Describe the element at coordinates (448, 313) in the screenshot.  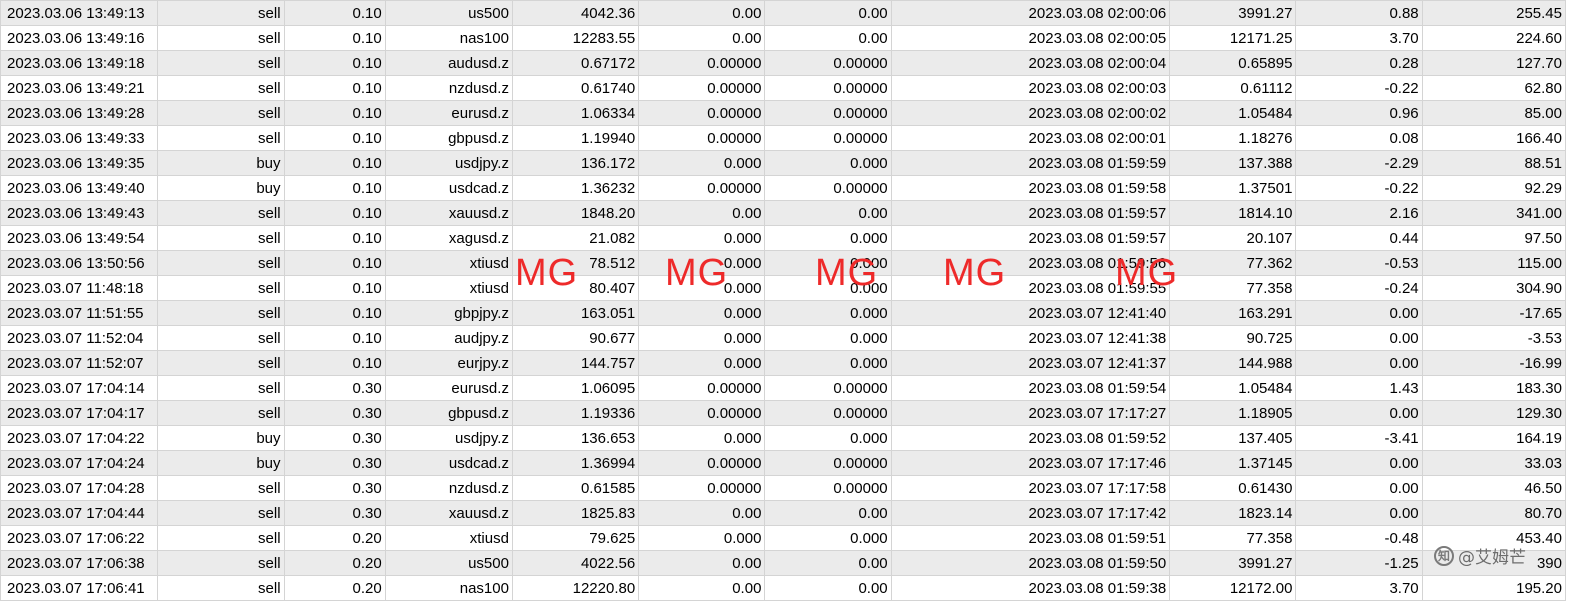
I see `cell-symbol: gbpjpy.z` at that location.